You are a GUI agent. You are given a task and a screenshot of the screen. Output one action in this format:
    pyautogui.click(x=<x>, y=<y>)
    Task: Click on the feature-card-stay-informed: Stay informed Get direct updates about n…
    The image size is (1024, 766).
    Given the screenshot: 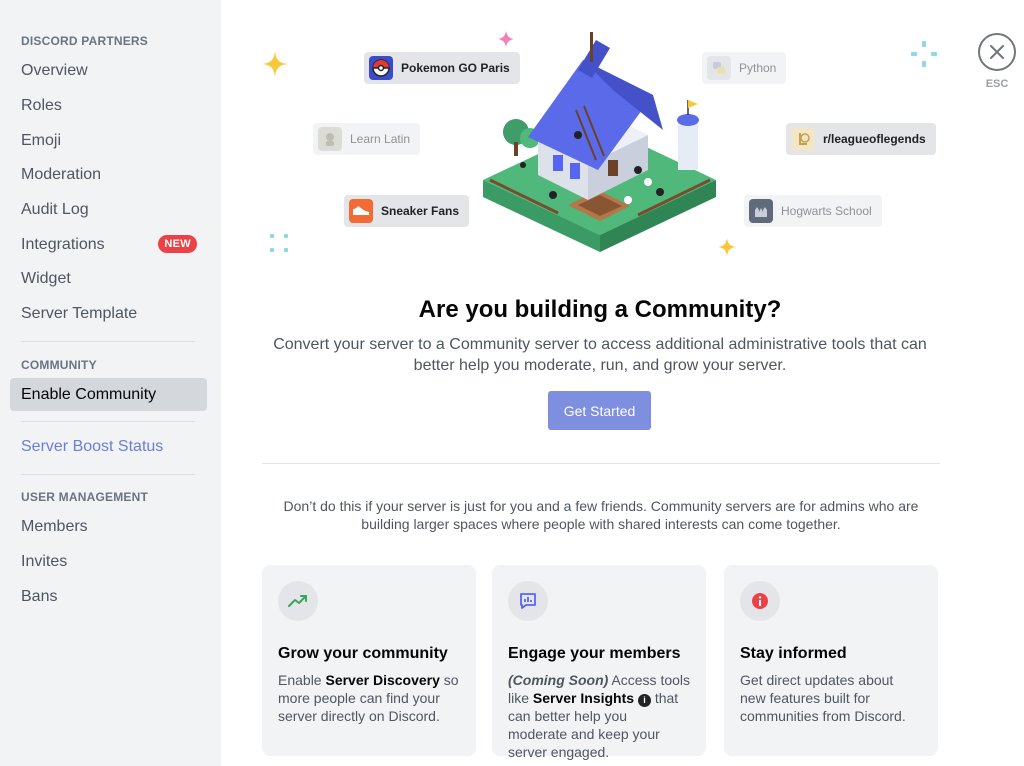 What is the action you would take?
    pyautogui.click(x=831, y=660)
    